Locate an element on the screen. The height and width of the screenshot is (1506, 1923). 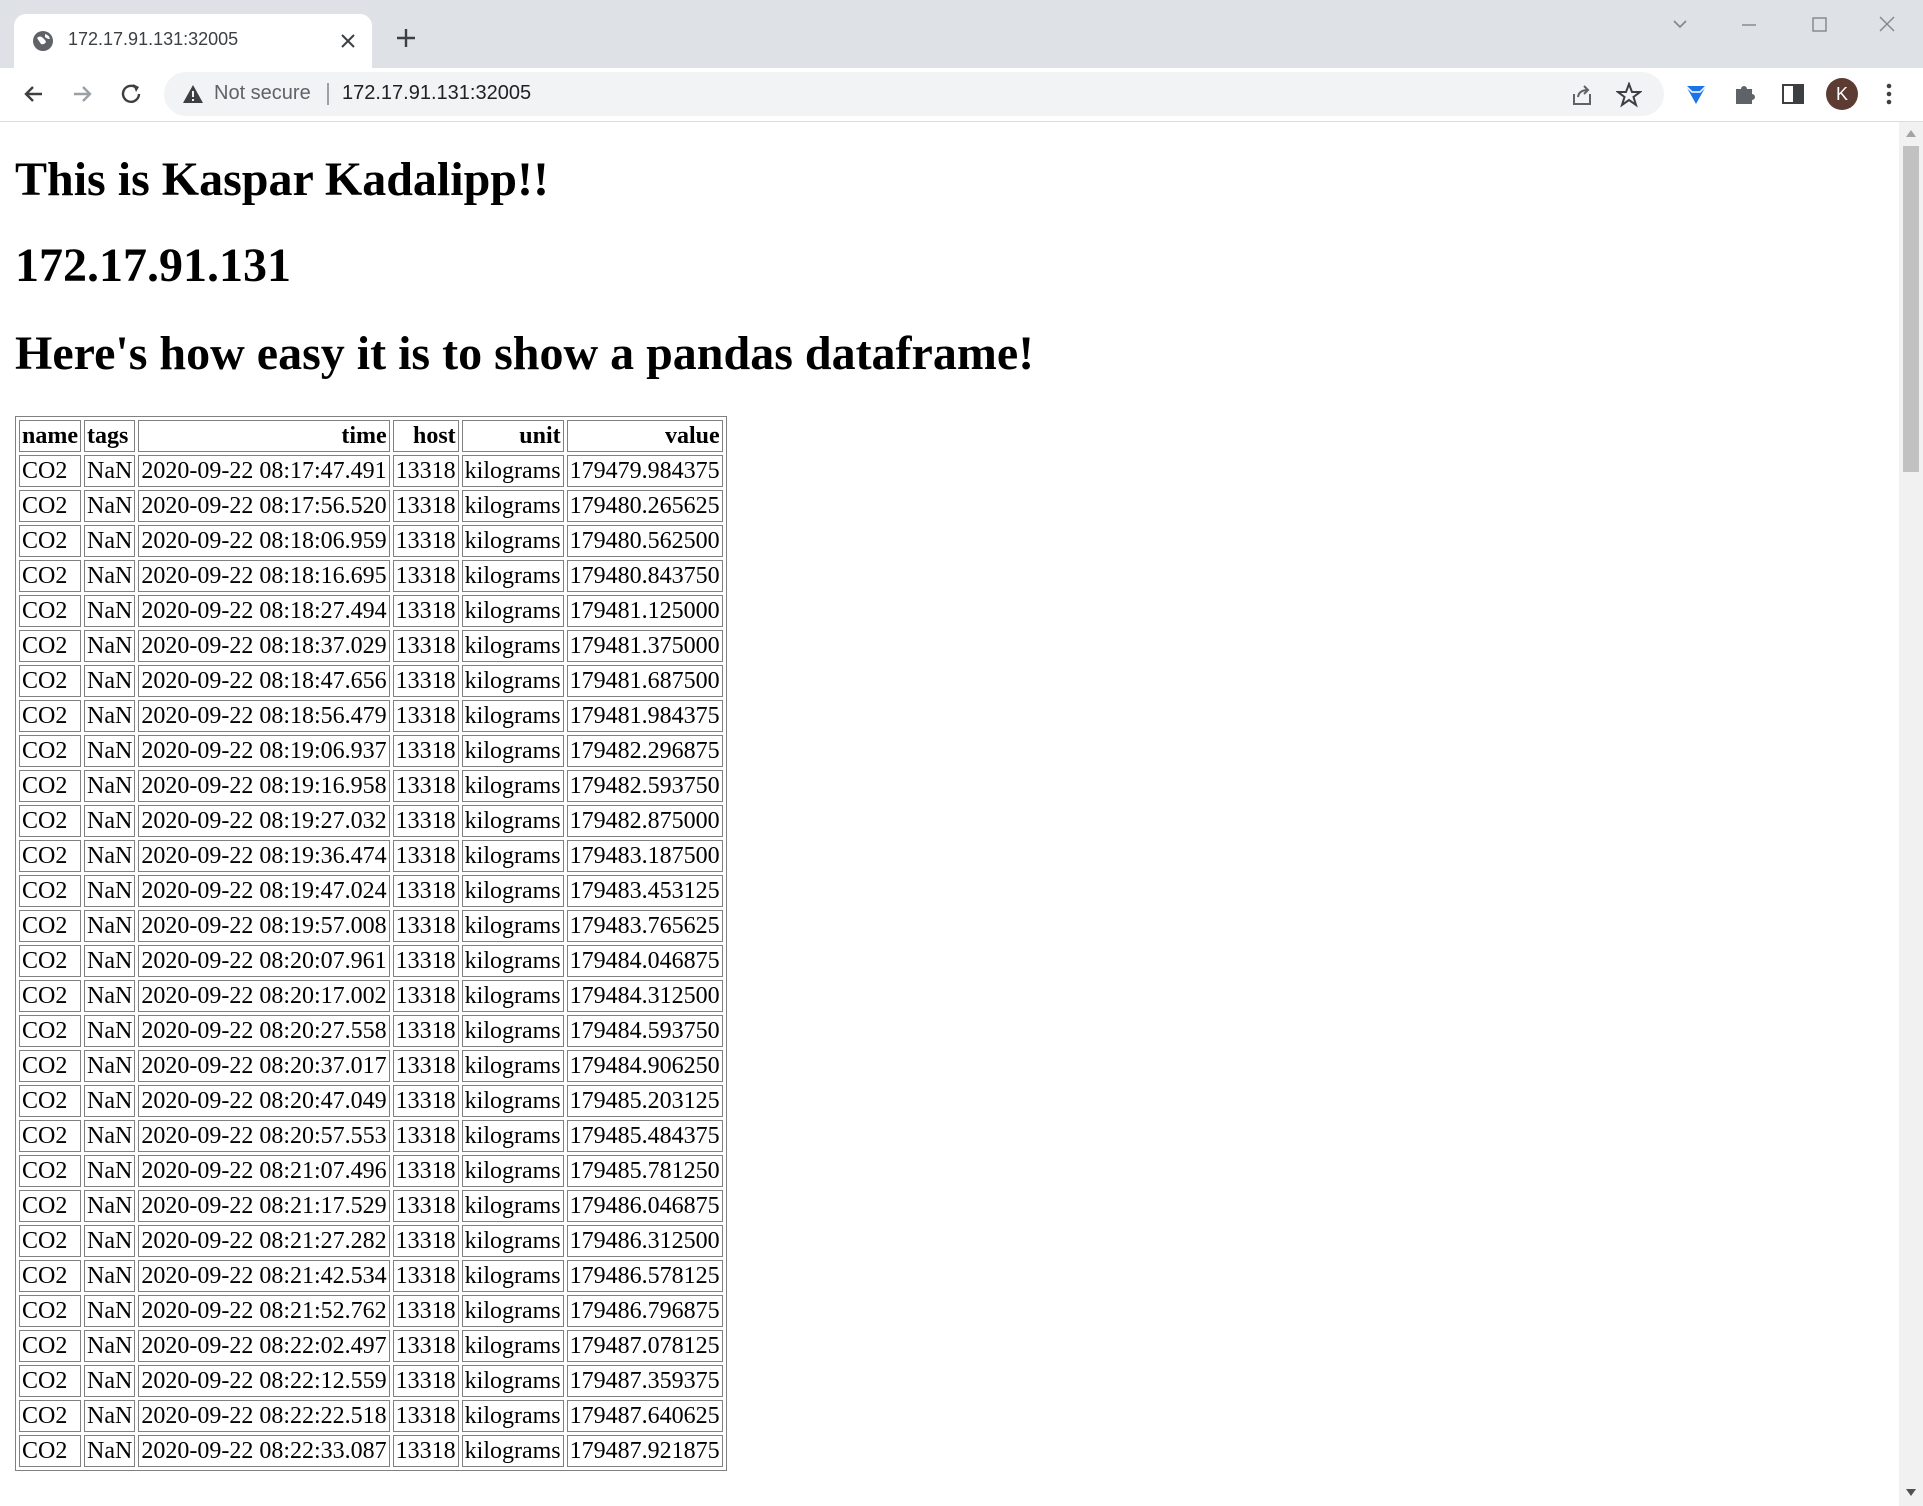
cell-value: 179481.687500 is located at coordinates (644, 681).